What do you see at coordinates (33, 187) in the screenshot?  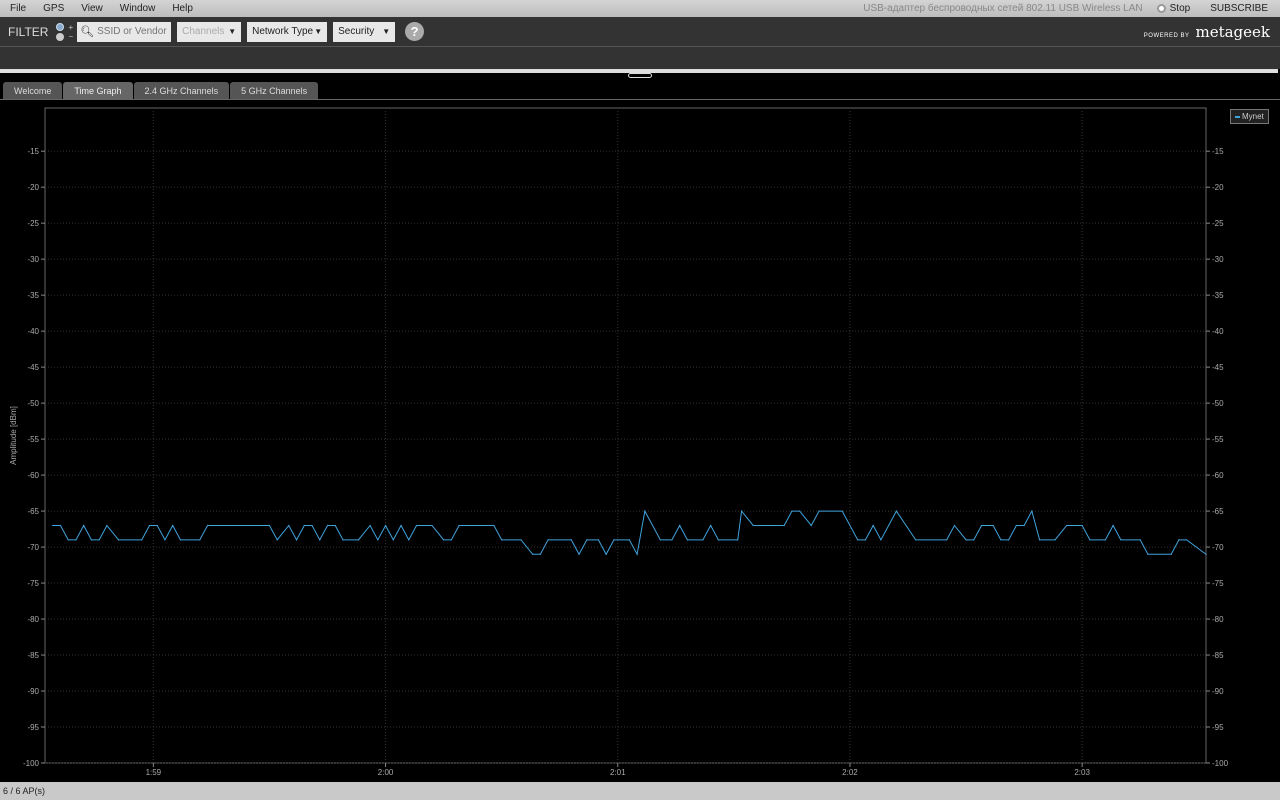 I see `y-tick-label: -20` at bounding box center [33, 187].